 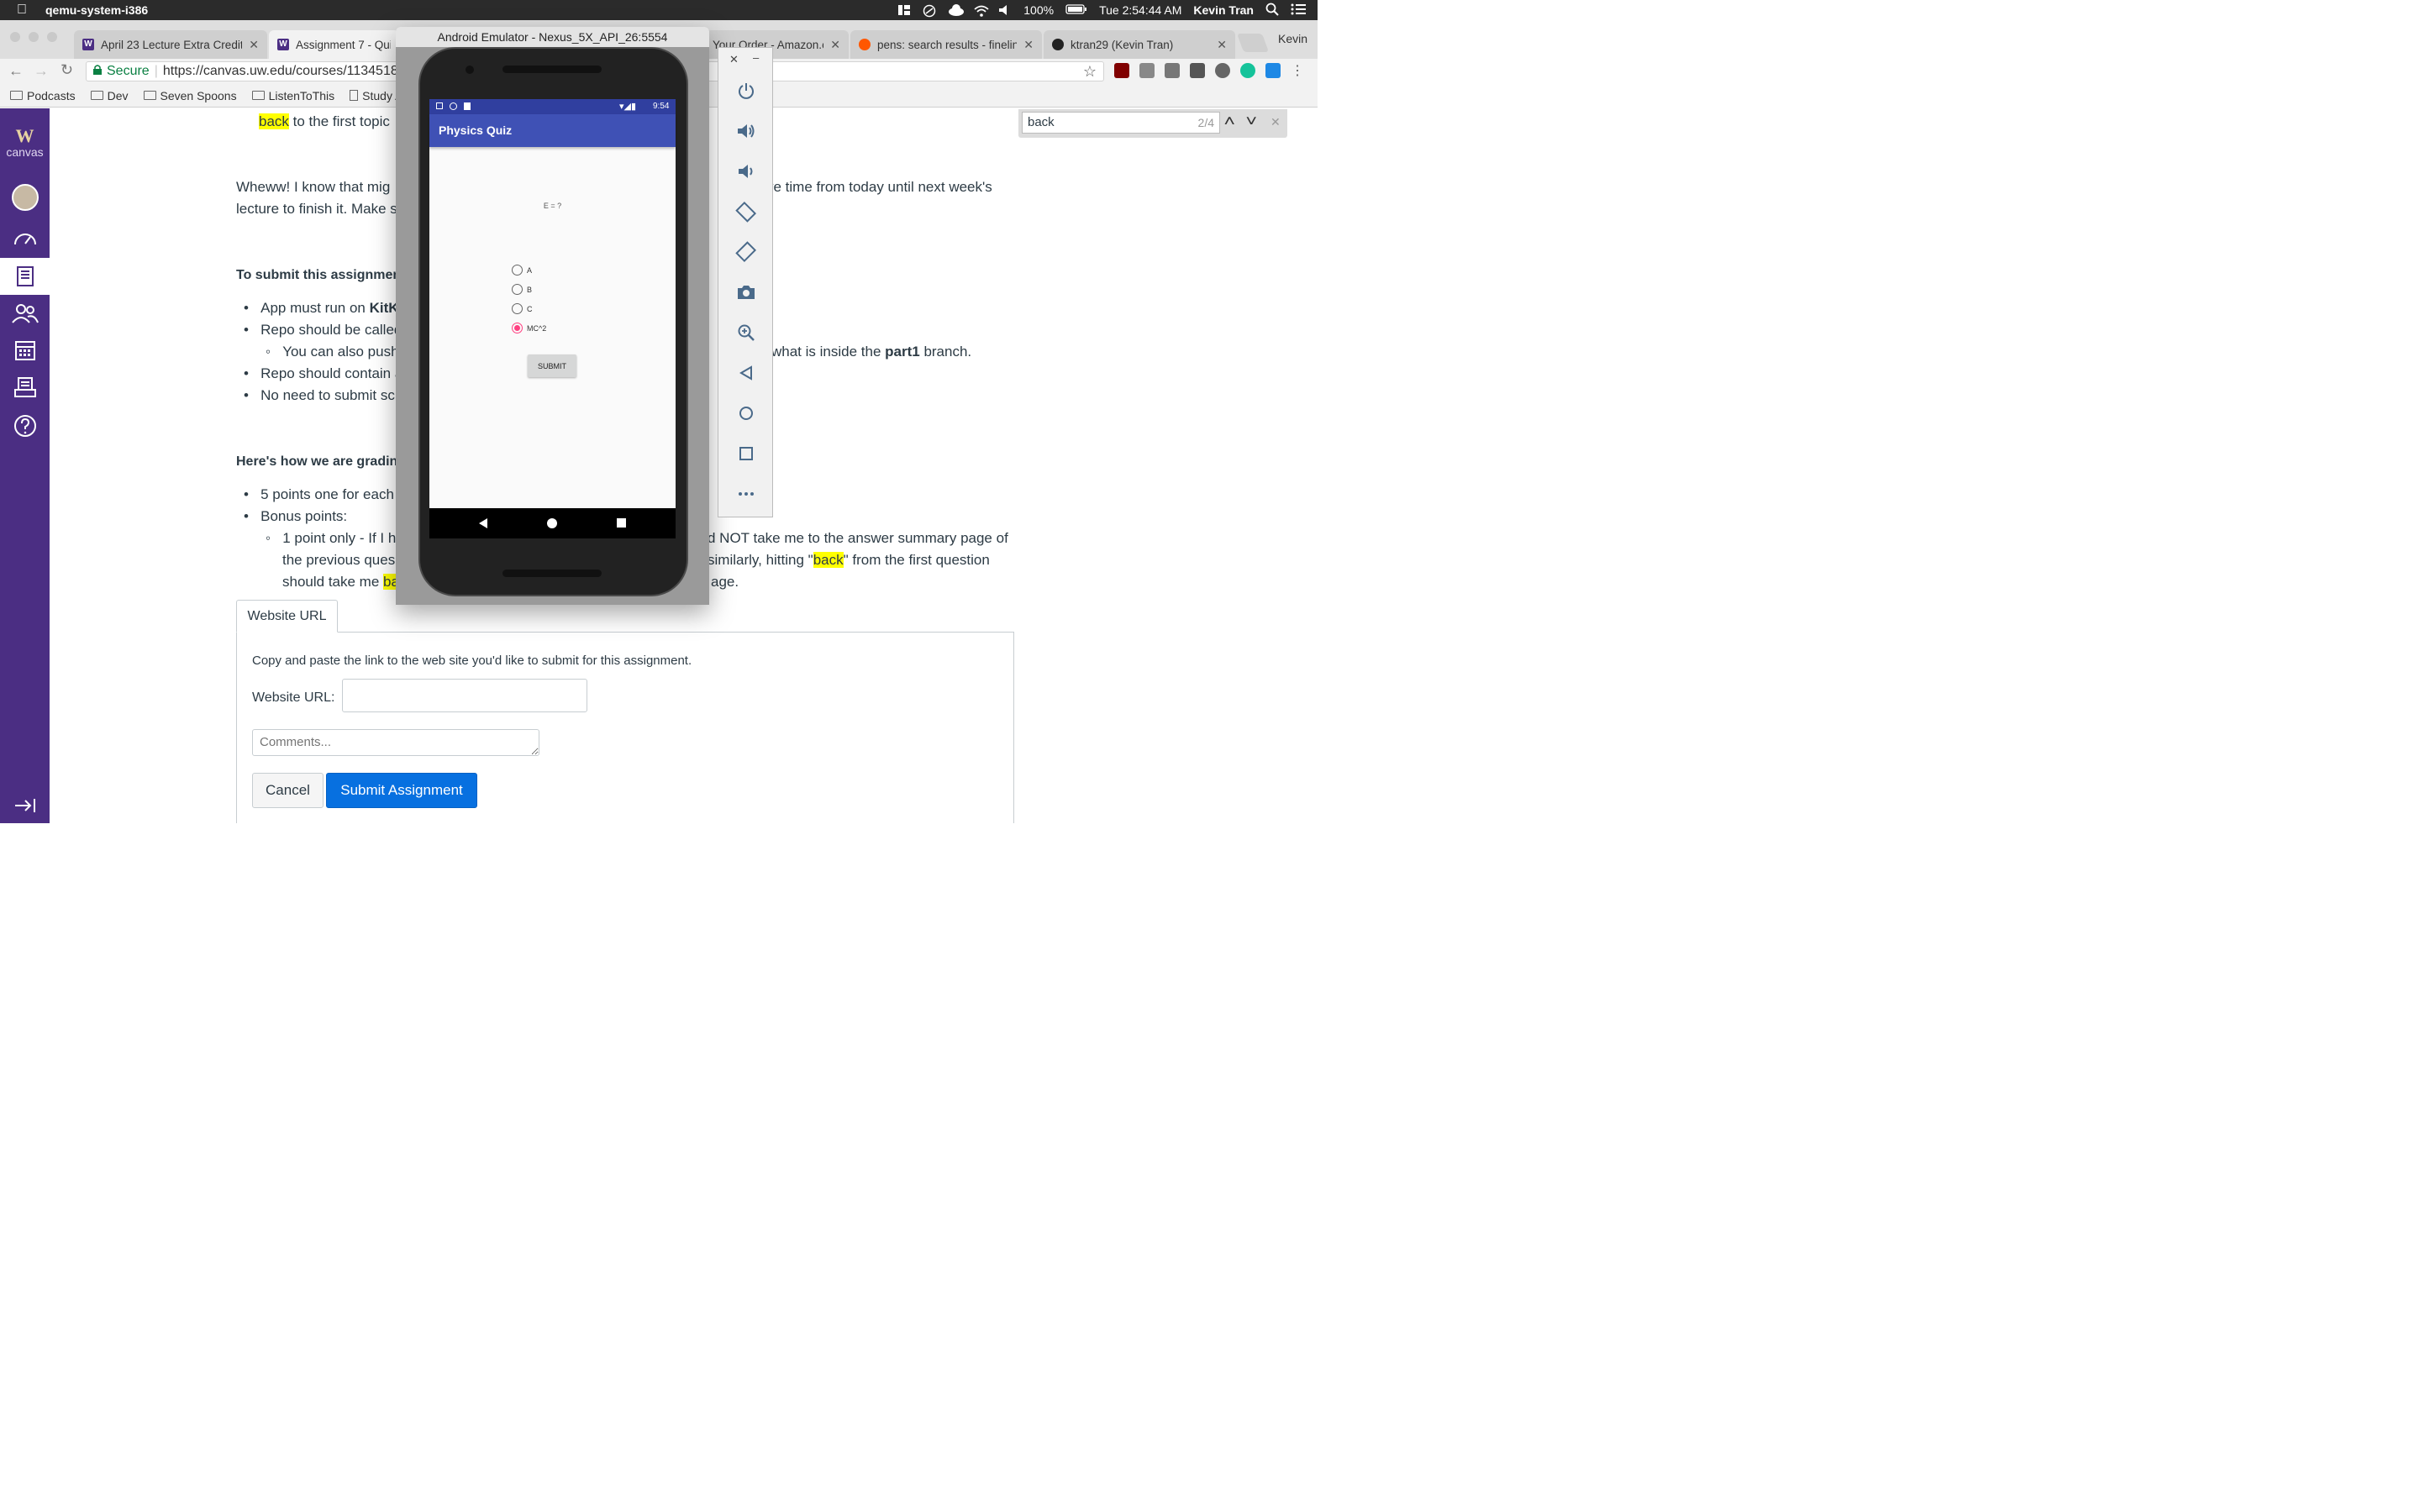 I want to click on browser-tab-active: W Assignment 7 - Quiz, so click(x=334, y=44).